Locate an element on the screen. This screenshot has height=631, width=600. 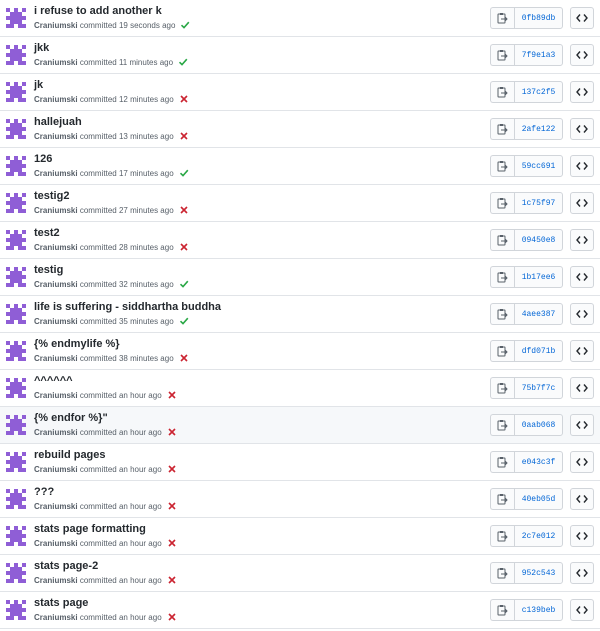
commit-sha-link: 7f9e1a3 is located at coordinates (538, 55).